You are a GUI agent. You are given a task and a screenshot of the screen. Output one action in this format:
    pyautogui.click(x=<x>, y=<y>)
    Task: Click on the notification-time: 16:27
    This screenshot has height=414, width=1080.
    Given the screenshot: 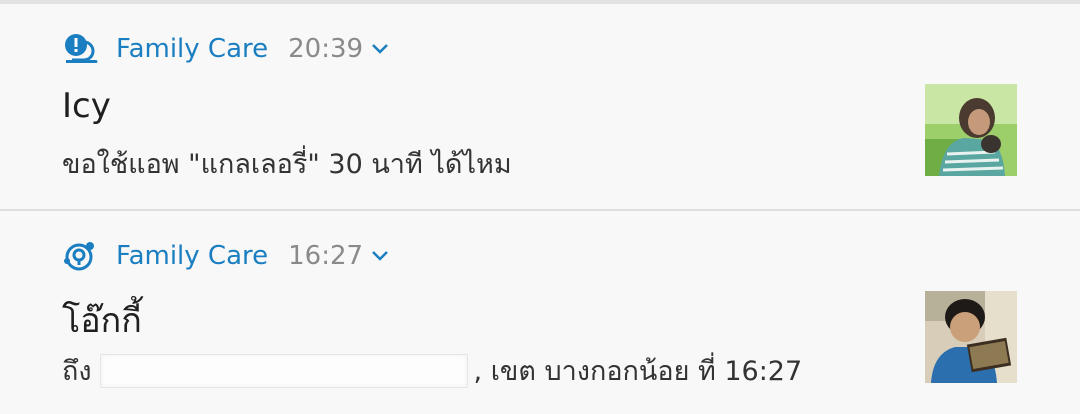 What is the action you would take?
    pyautogui.click(x=326, y=256)
    